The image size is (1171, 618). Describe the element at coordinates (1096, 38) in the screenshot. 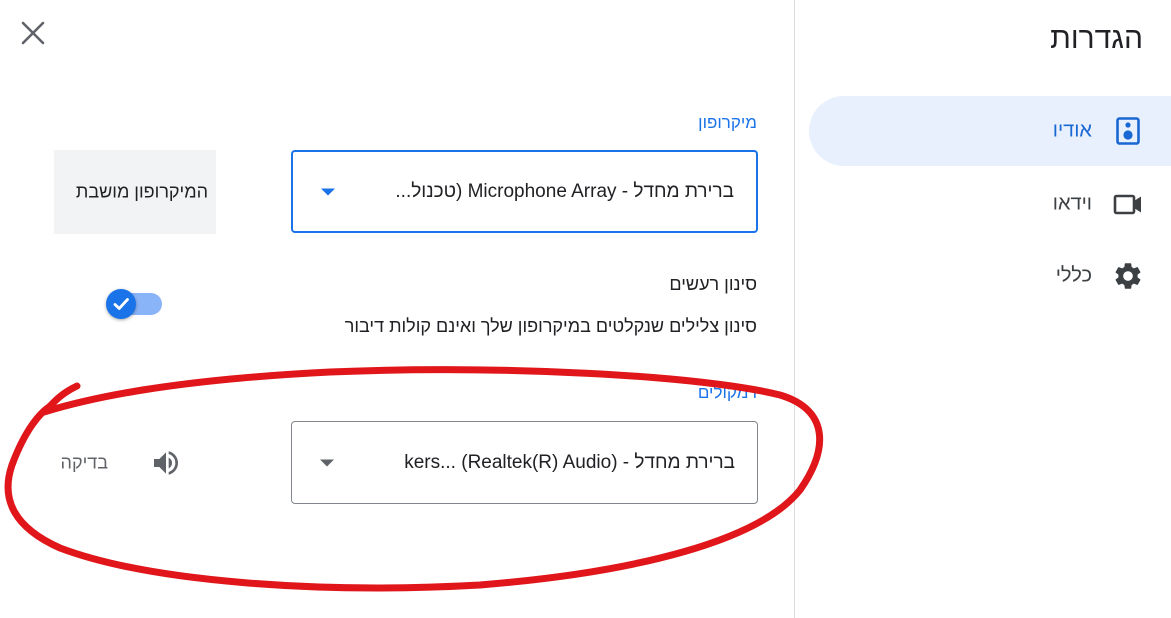

I see `settings-title: הגדרות` at that location.